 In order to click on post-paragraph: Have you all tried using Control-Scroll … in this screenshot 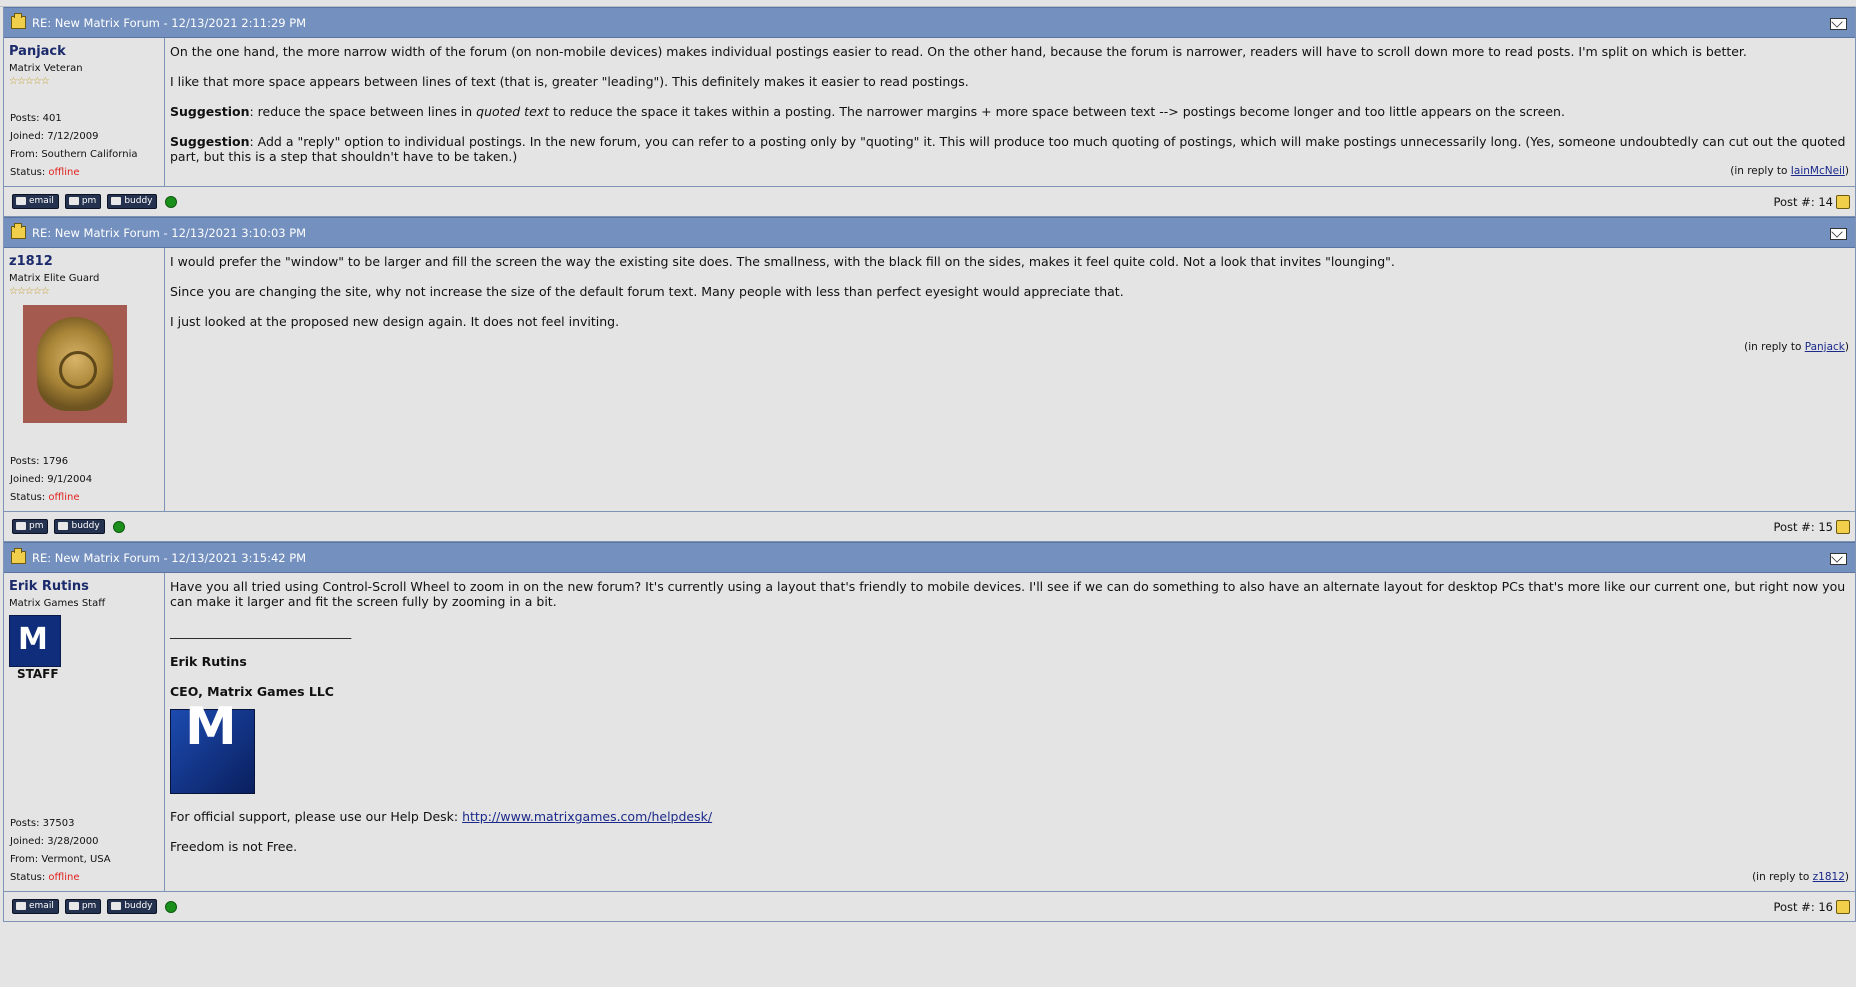, I will do `click(1008, 594)`.